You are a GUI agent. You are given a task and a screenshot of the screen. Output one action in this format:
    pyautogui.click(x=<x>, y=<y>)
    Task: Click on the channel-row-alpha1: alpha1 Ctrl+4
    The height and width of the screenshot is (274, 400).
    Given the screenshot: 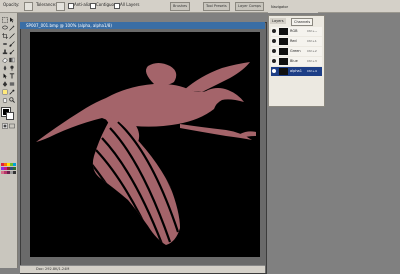 What is the action you would take?
    pyautogui.click(x=296, y=71)
    